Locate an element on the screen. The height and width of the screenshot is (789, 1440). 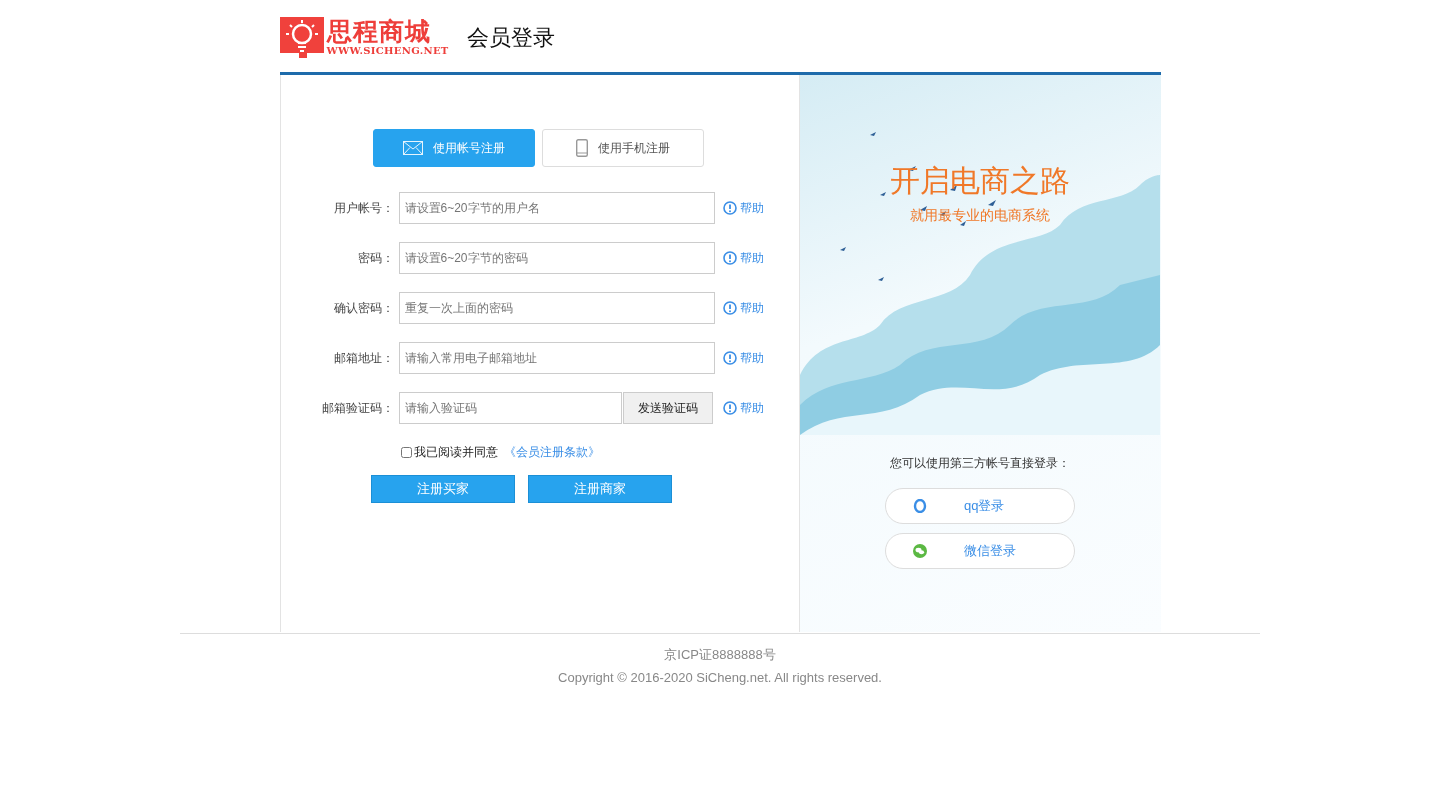
send-code-button: 发送验证码 is located at coordinates (667, 408).